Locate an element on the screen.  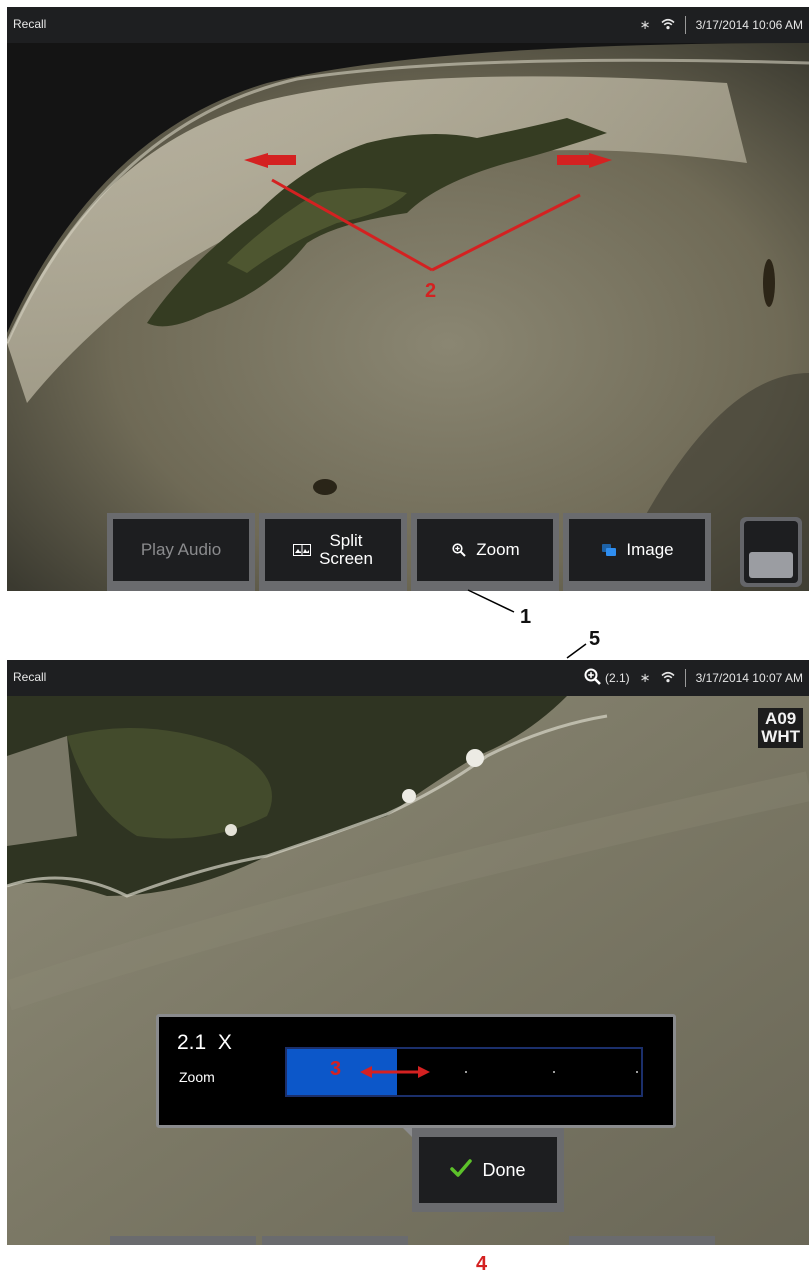
split-screen-label: Split Screen is located at coordinates (346, 549).